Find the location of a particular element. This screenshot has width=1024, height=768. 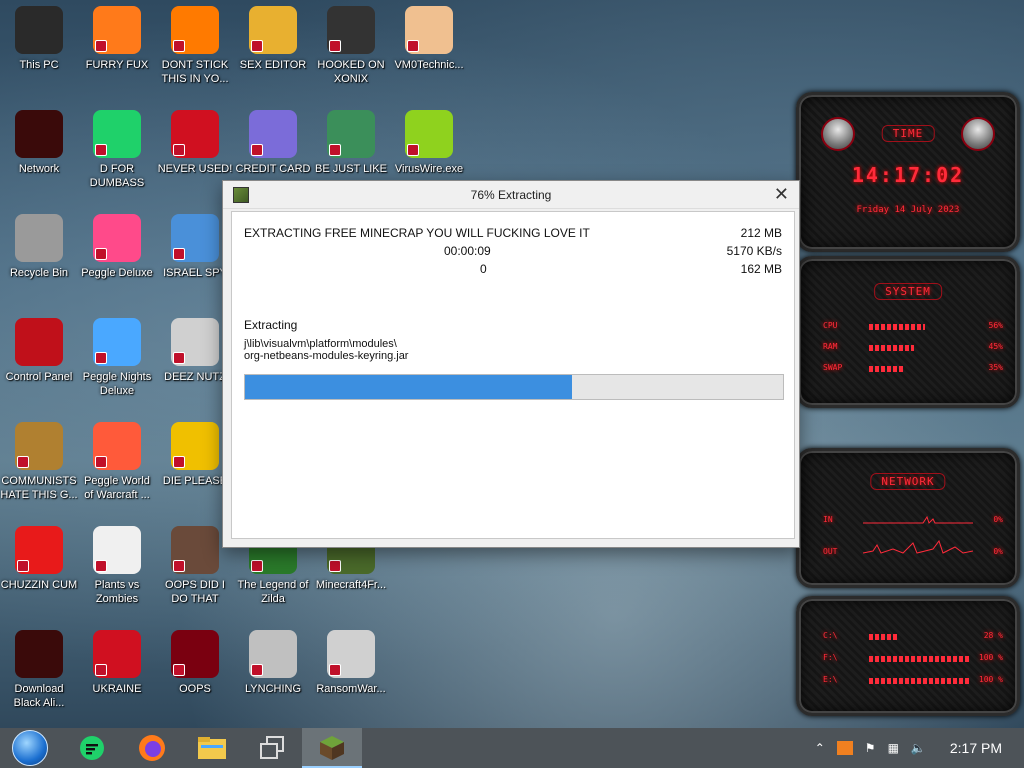

taskbar-chat-app is located at coordinates (92, 748).